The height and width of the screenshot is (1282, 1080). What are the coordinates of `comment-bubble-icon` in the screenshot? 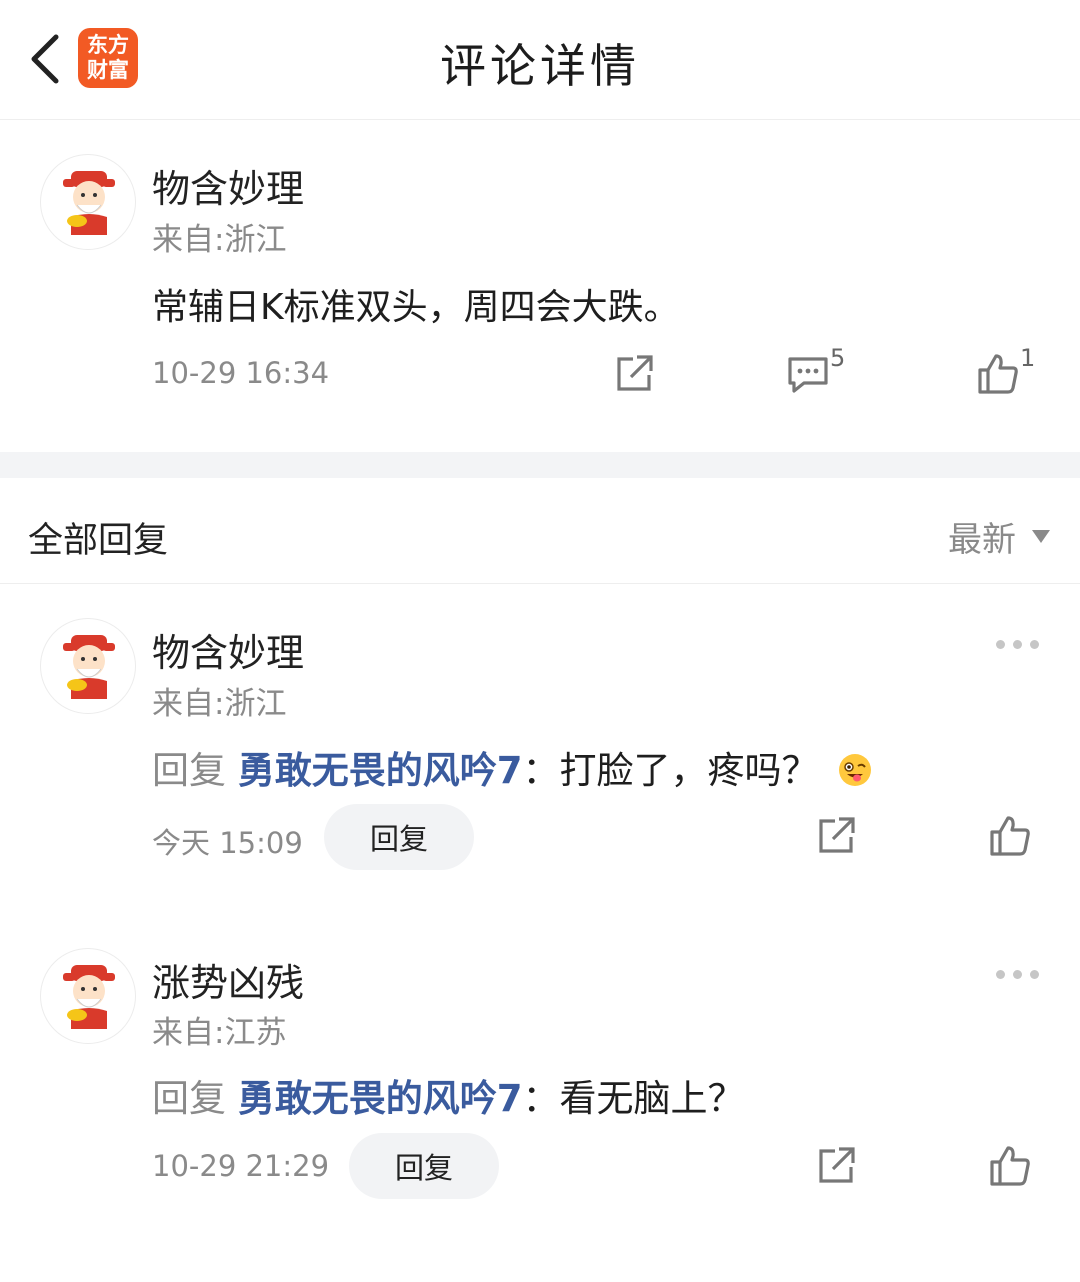 It's located at (808, 375).